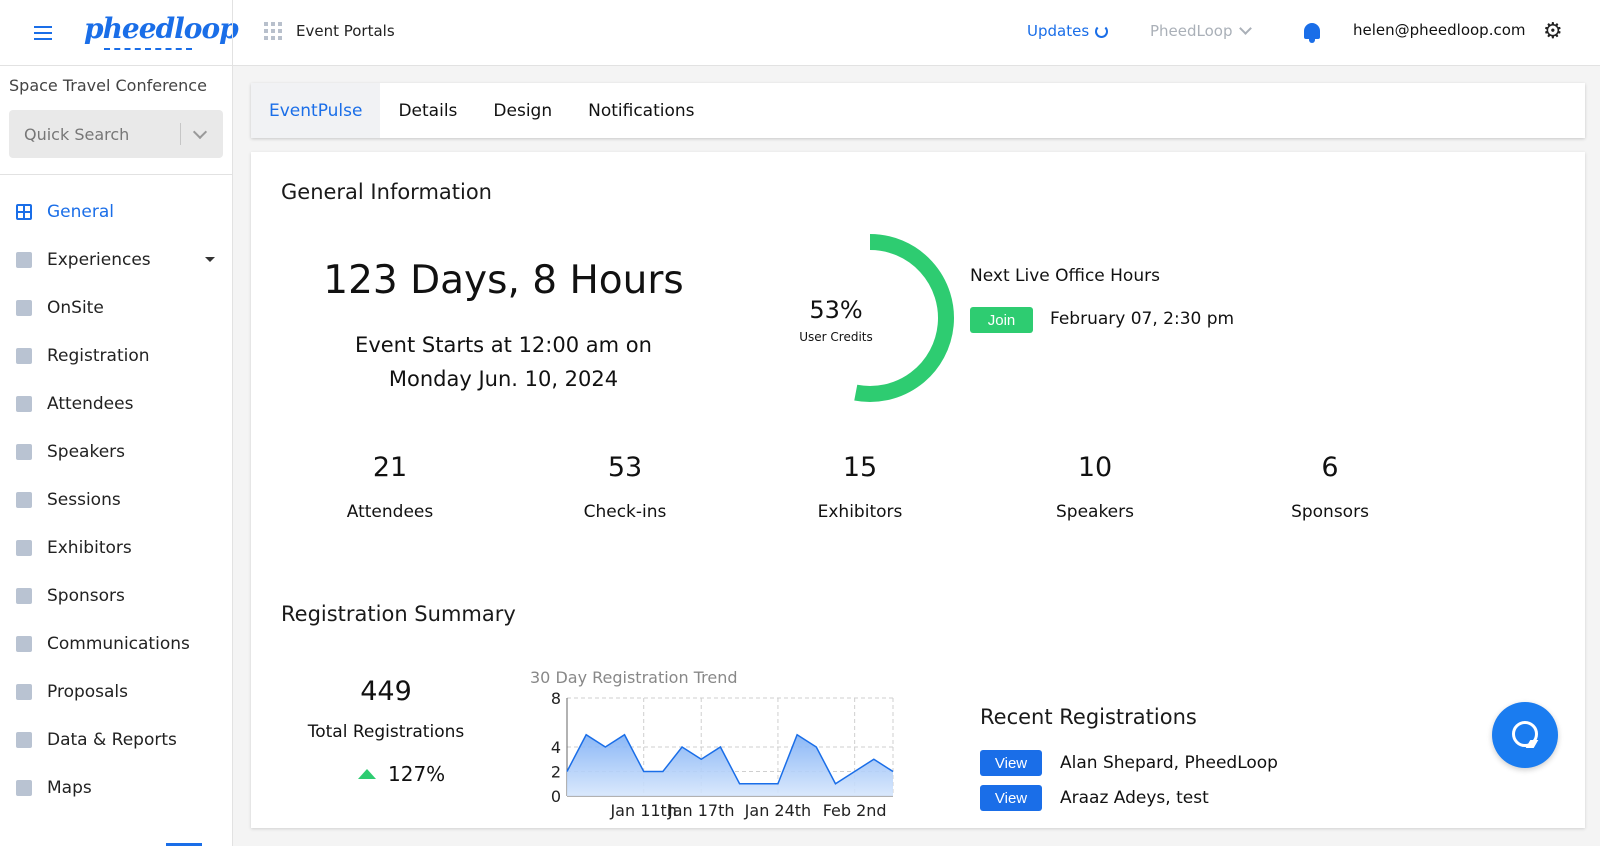  What do you see at coordinates (641, 110) in the screenshot?
I see `tab-notifications: Notifications` at bounding box center [641, 110].